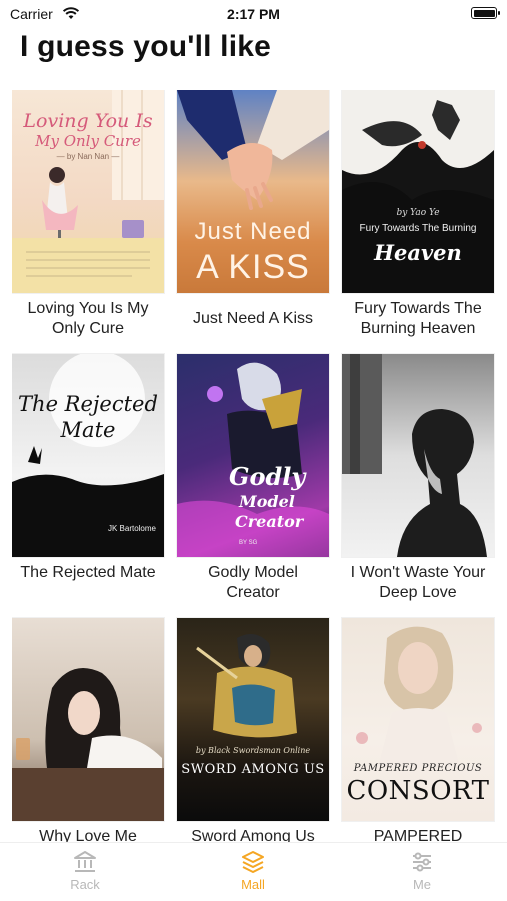 The height and width of the screenshot is (901, 507). What do you see at coordinates (253, 583) in the screenshot?
I see `book-title: Godly Model Creator` at bounding box center [253, 583].